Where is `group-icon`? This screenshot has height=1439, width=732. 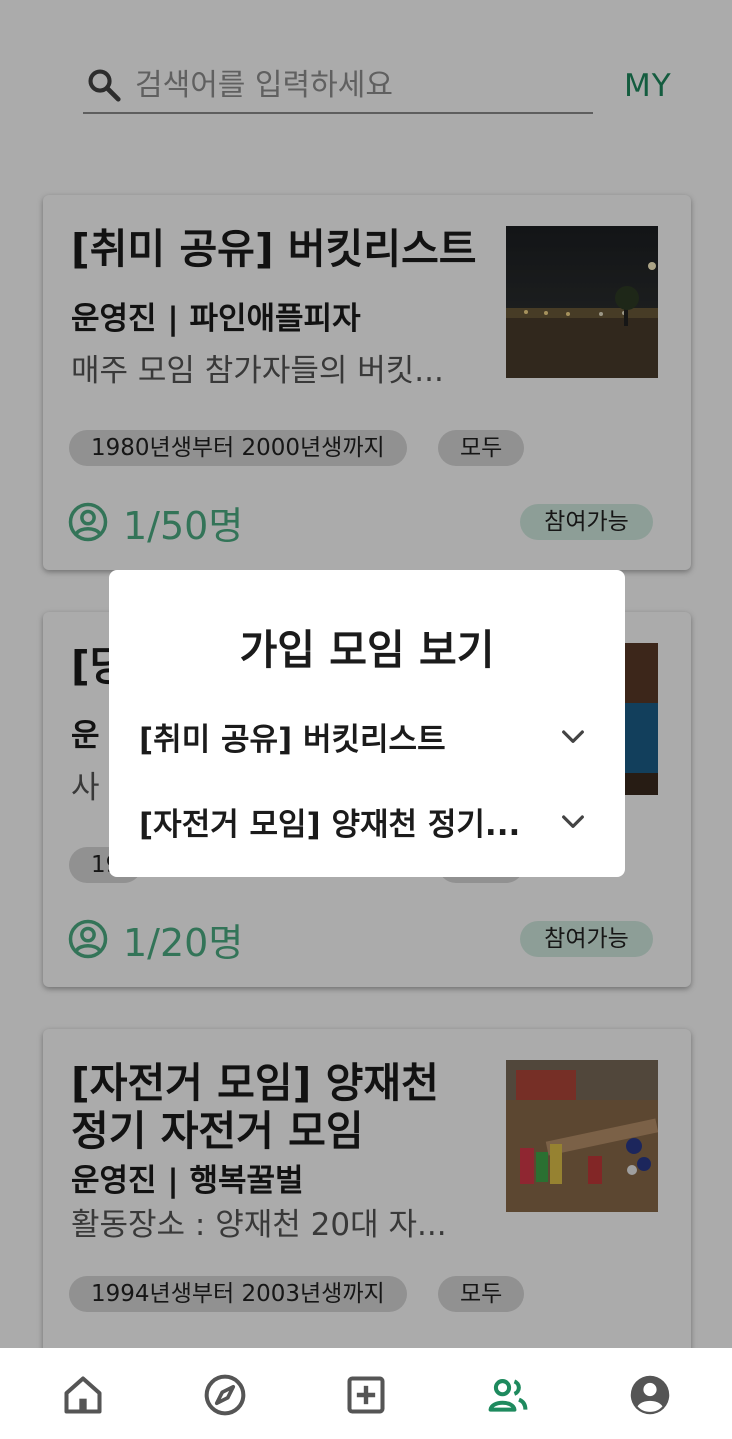
group-icon is located at coordinates (508, 1395).